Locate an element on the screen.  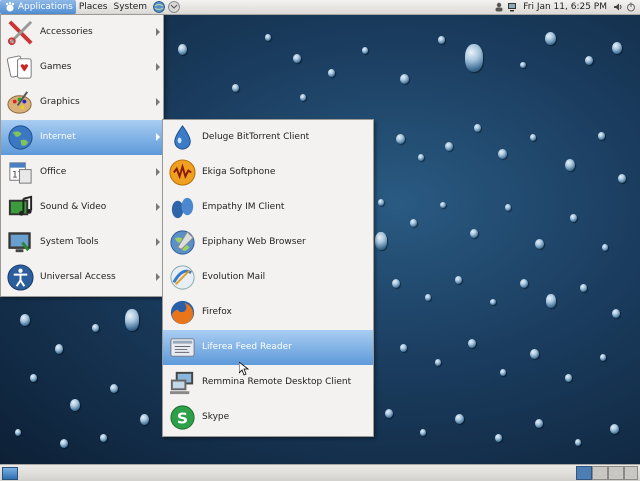
menu-item-internet: Internet is located at coordinates (82, 137).